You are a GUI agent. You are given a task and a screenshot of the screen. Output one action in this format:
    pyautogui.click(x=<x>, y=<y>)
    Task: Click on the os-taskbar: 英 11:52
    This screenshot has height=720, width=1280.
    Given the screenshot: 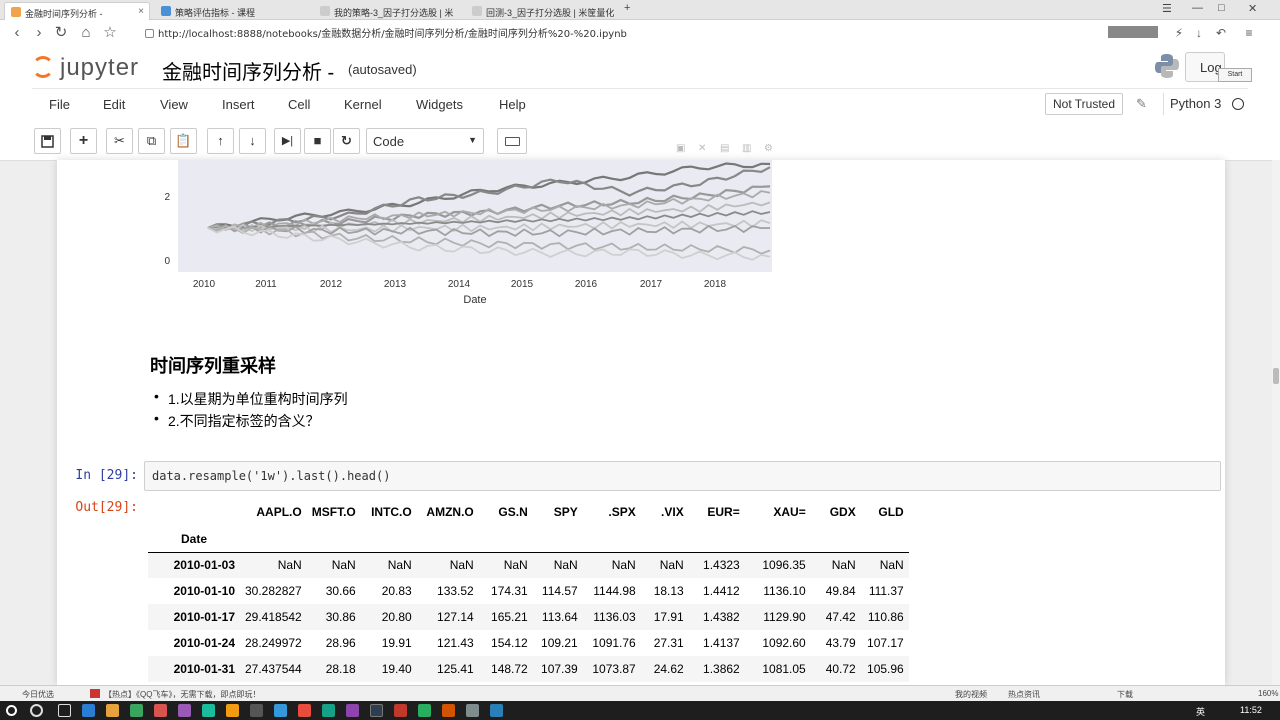 What is the action you would take?
    pyautogui.click(x=640, y=710)
    